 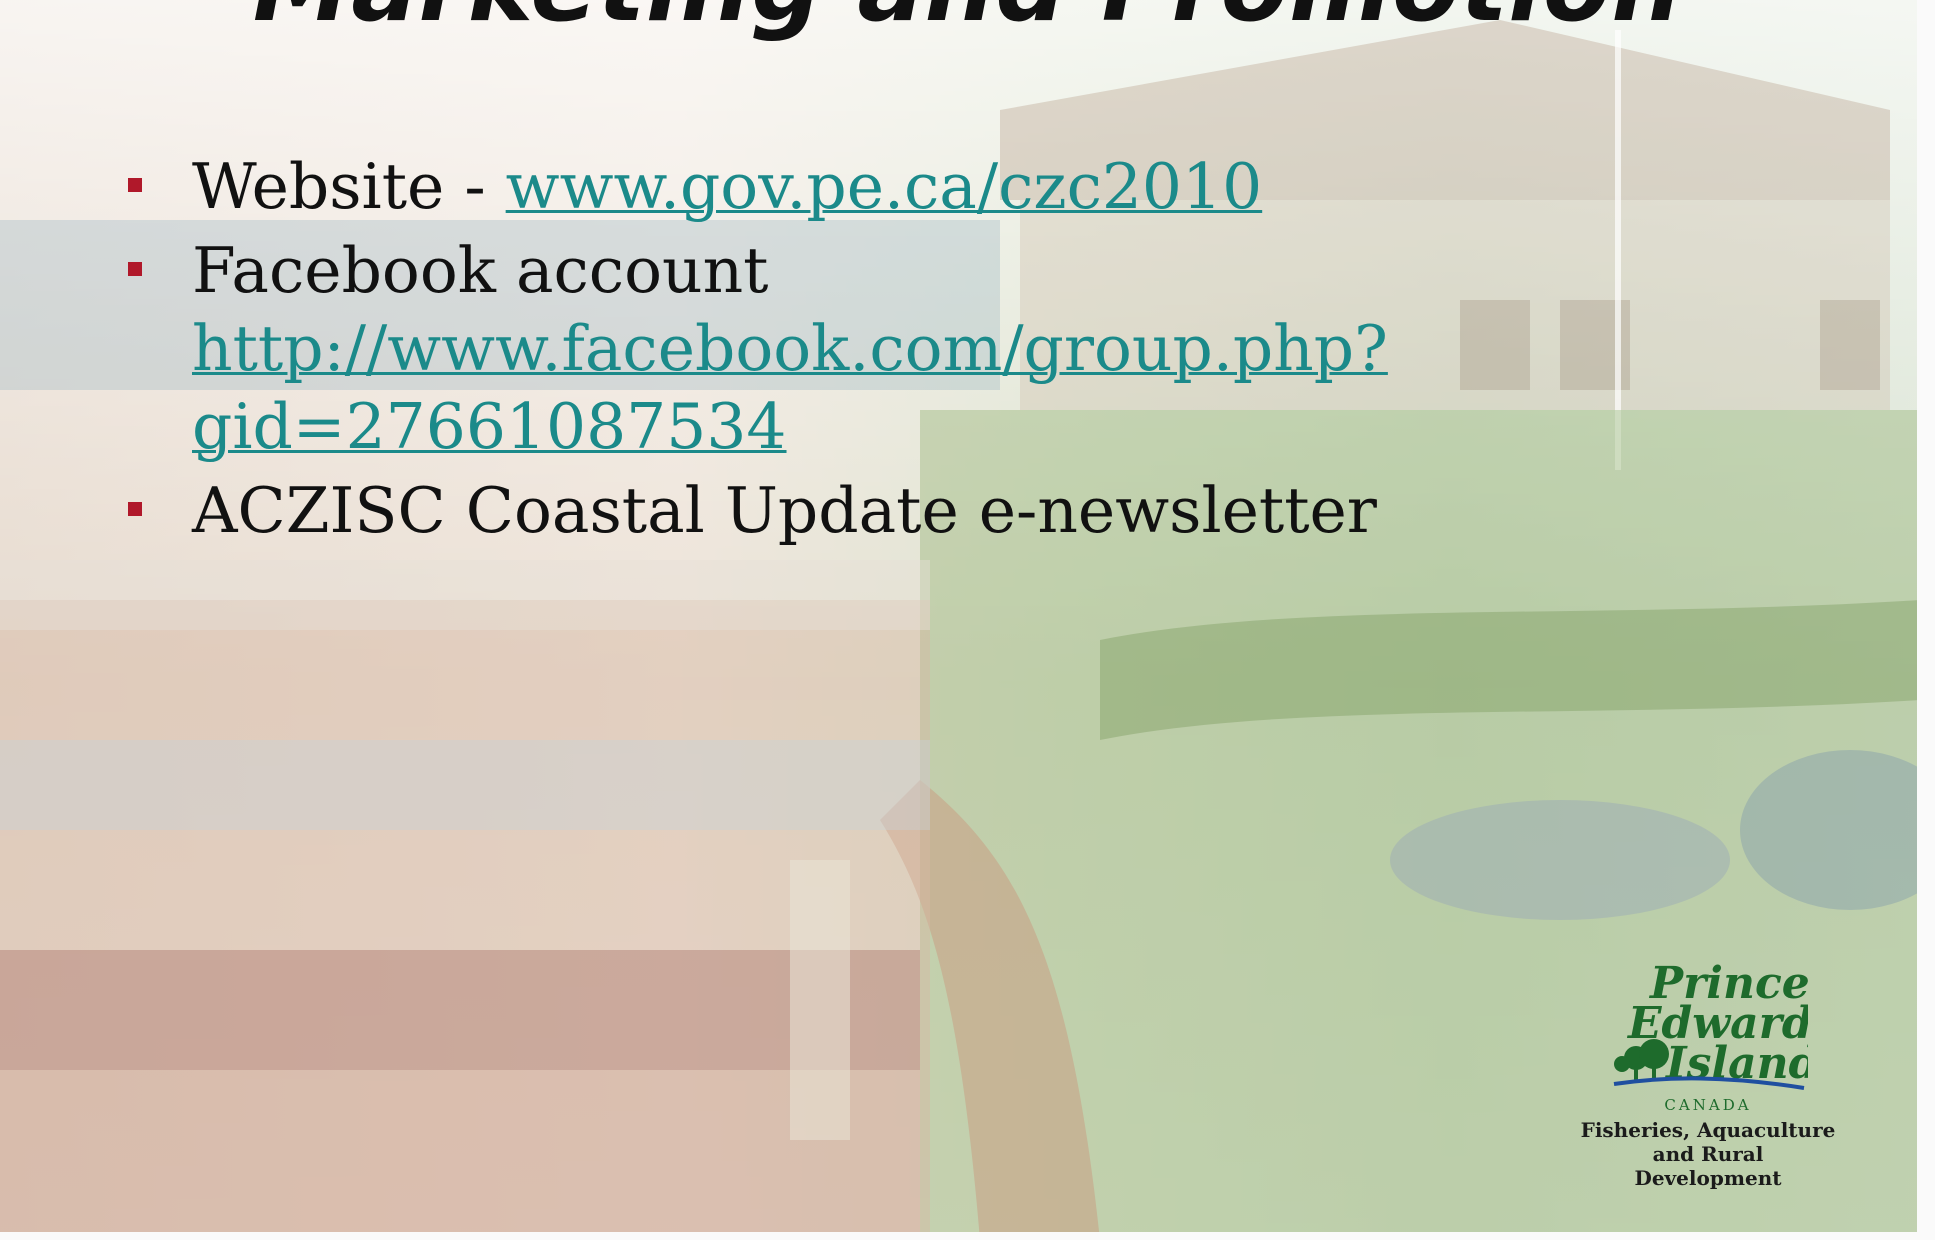 What do you see at coordinates (967, 1236) in the screenshot?
I see `slide-edge-bottom` at bounding box center [967, 1236].